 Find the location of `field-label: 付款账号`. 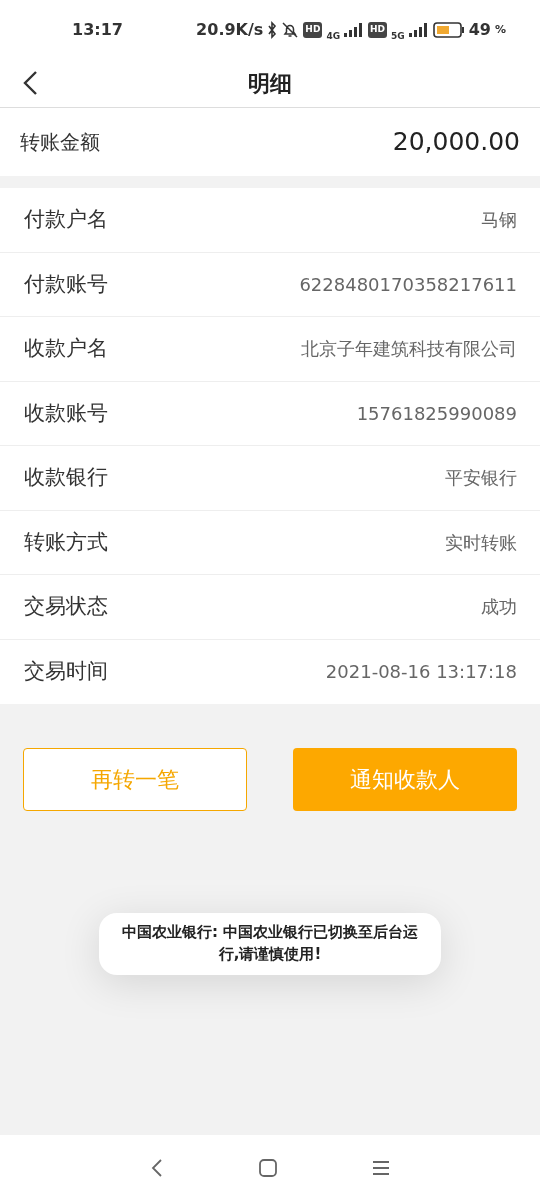

field-label: 付款账号 is located at coordinates (66, 284).